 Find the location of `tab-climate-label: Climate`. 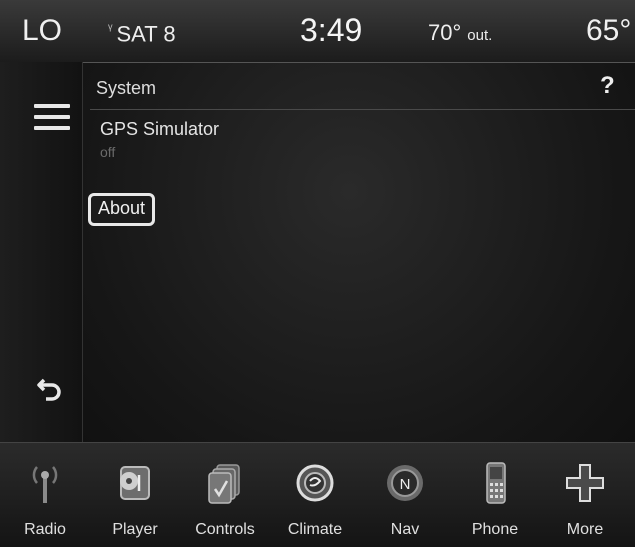

tab-climate-label: Climate is located at coordinates (315, 529).